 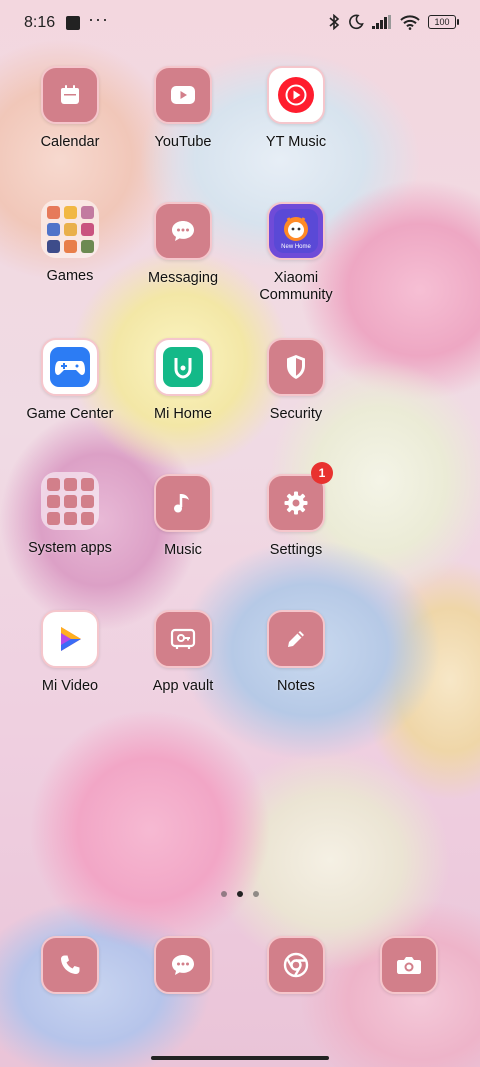 I want to click on page-dot-active, so click(x=240, y=894).